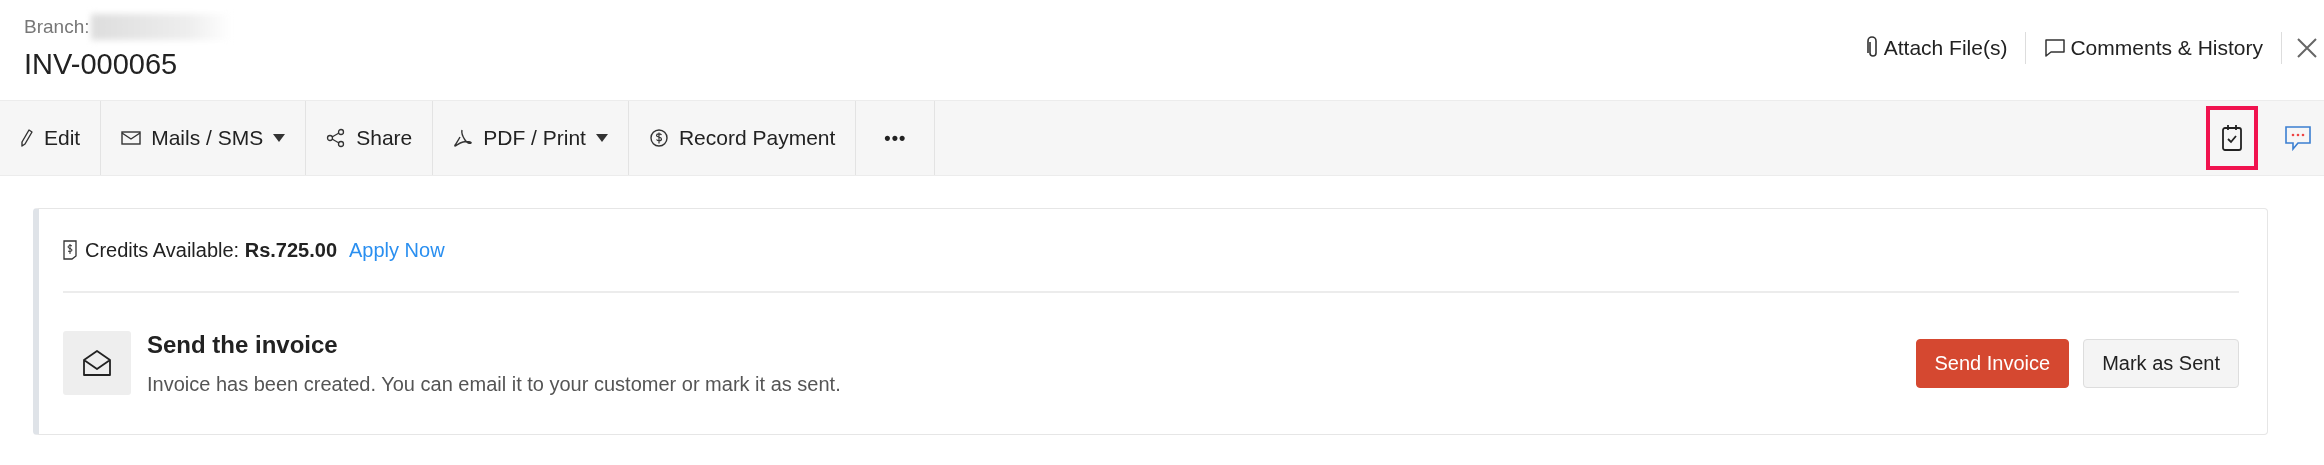  What do you see at coordinates (494, 384) in the screenshot?
I see `send-description: Invoice has been created. You can email it to your customer or mark it as sent.` at bounding box center [494, 384].